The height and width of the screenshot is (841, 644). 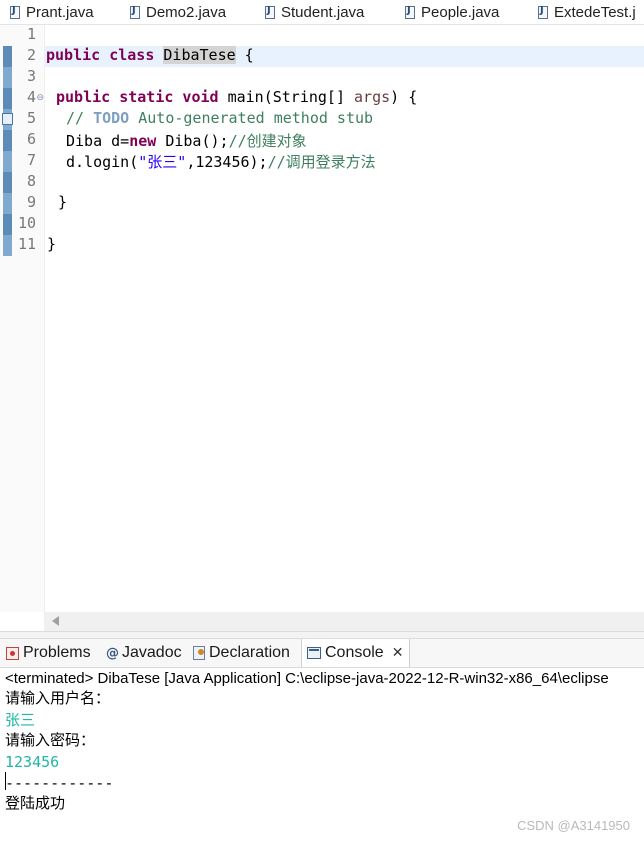 I want to click on code-text: {, so click(x=244, y=55).